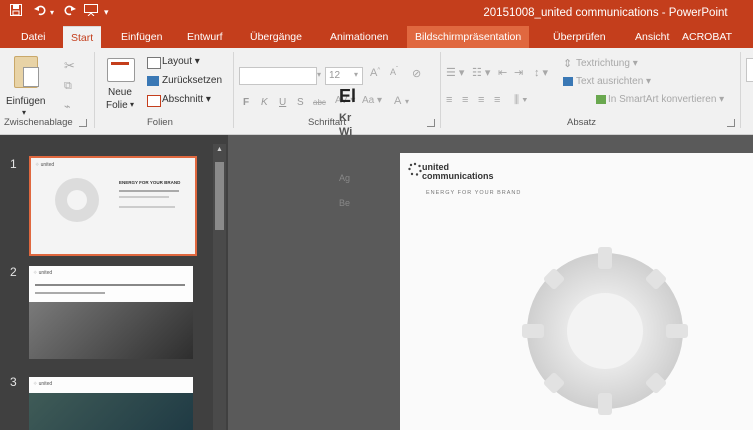  Describe the element at coordinates (607, 63) in the screenshot. I see `text-direction-button: Textrichtung ▾` at that location.